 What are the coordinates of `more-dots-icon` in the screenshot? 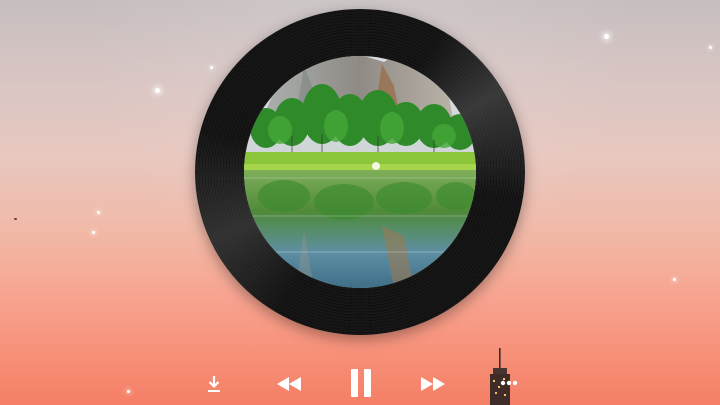 It's located at (509, 383).